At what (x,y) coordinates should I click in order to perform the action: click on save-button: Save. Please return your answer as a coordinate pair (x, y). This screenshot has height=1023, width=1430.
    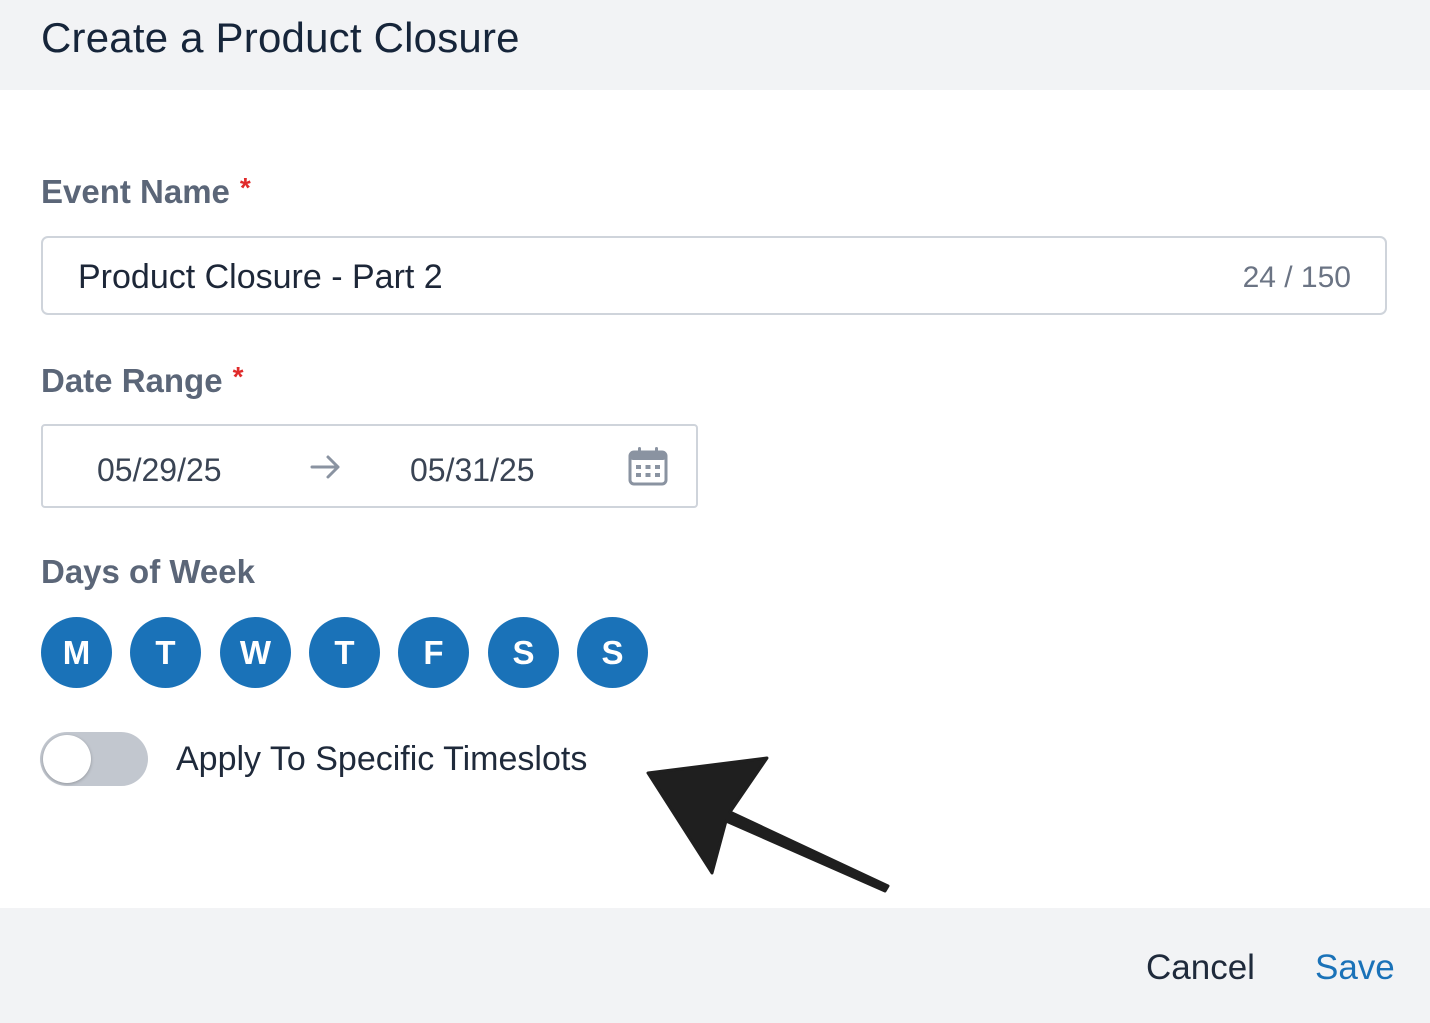
    Looking at the image, I should click on (1355, 968).